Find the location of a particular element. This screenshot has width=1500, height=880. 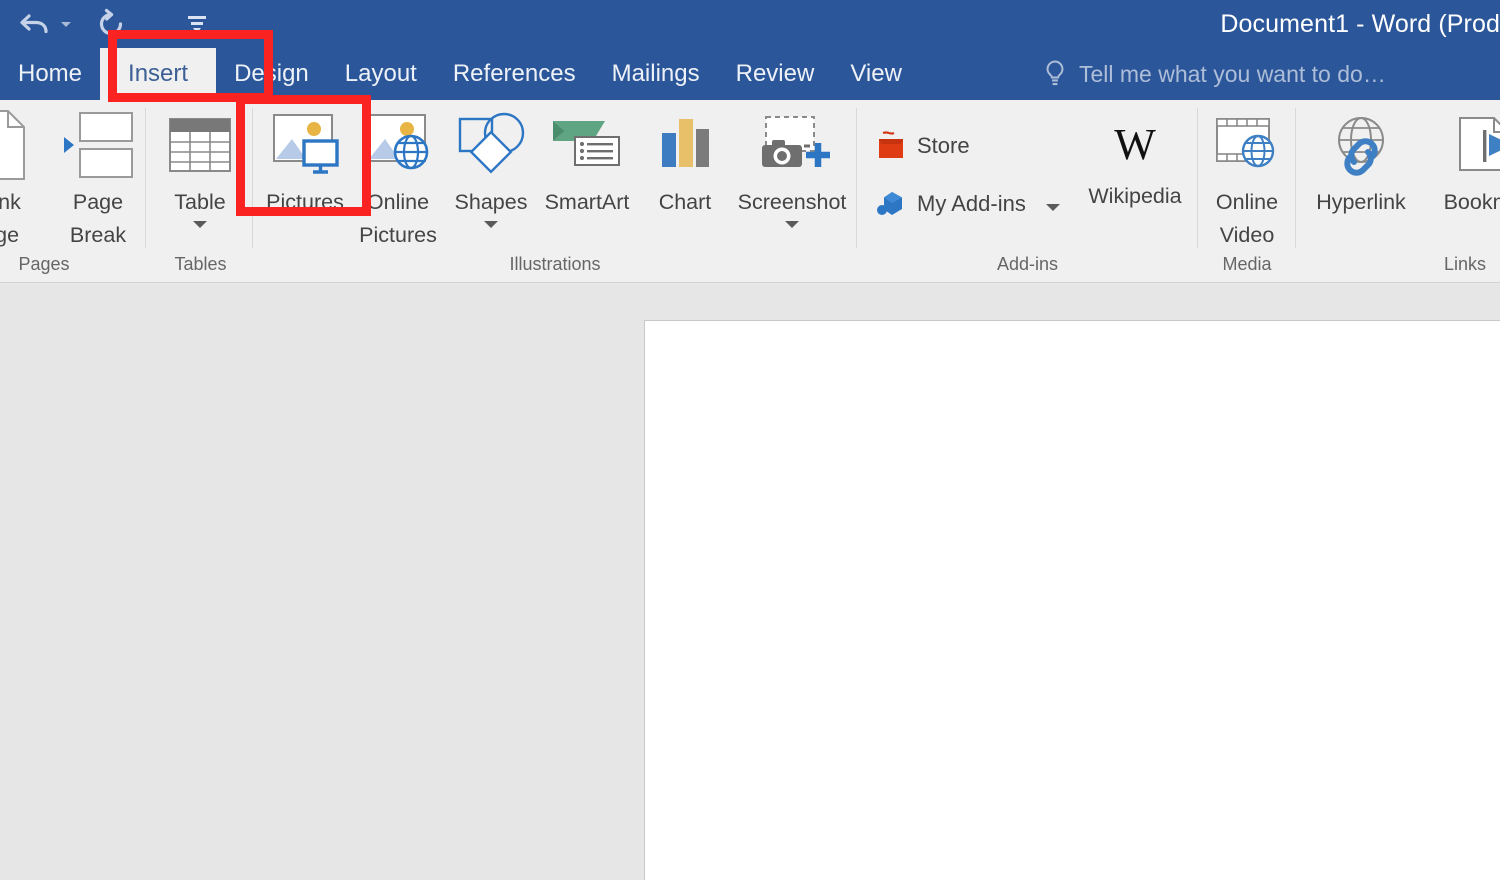

hyperlink-button: Hyperlink is located at coordinates (1361, 162).